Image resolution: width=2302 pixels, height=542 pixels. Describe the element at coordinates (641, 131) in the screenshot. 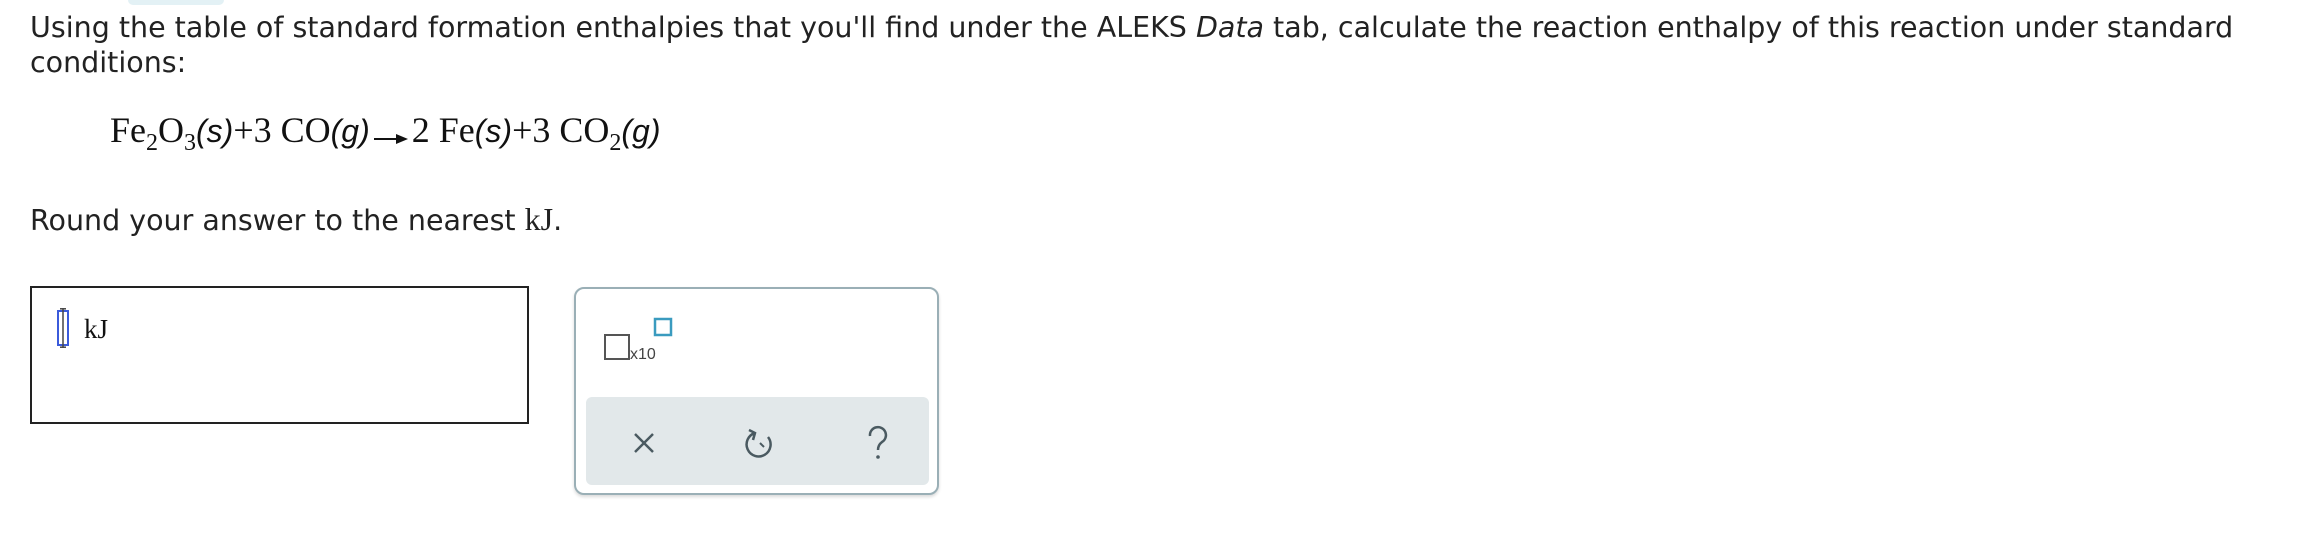

I see `co2-state: (g)` at that location.